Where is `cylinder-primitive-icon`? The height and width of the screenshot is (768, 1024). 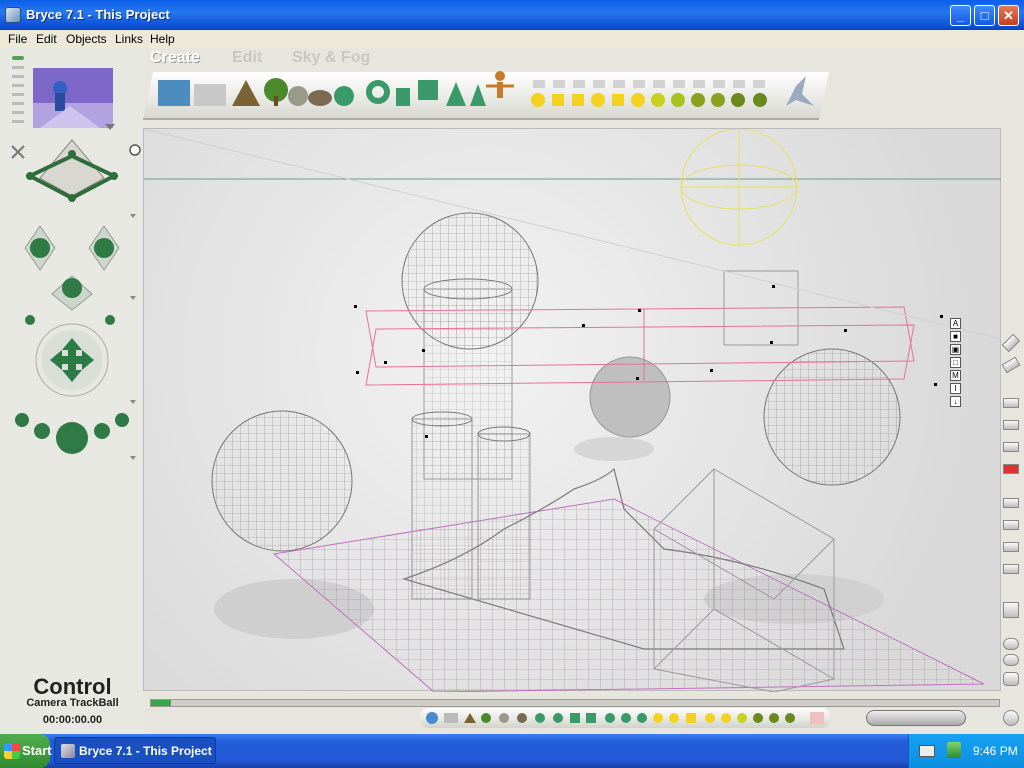
cylinder-primitive-icon is located at coordinates (403, 97).